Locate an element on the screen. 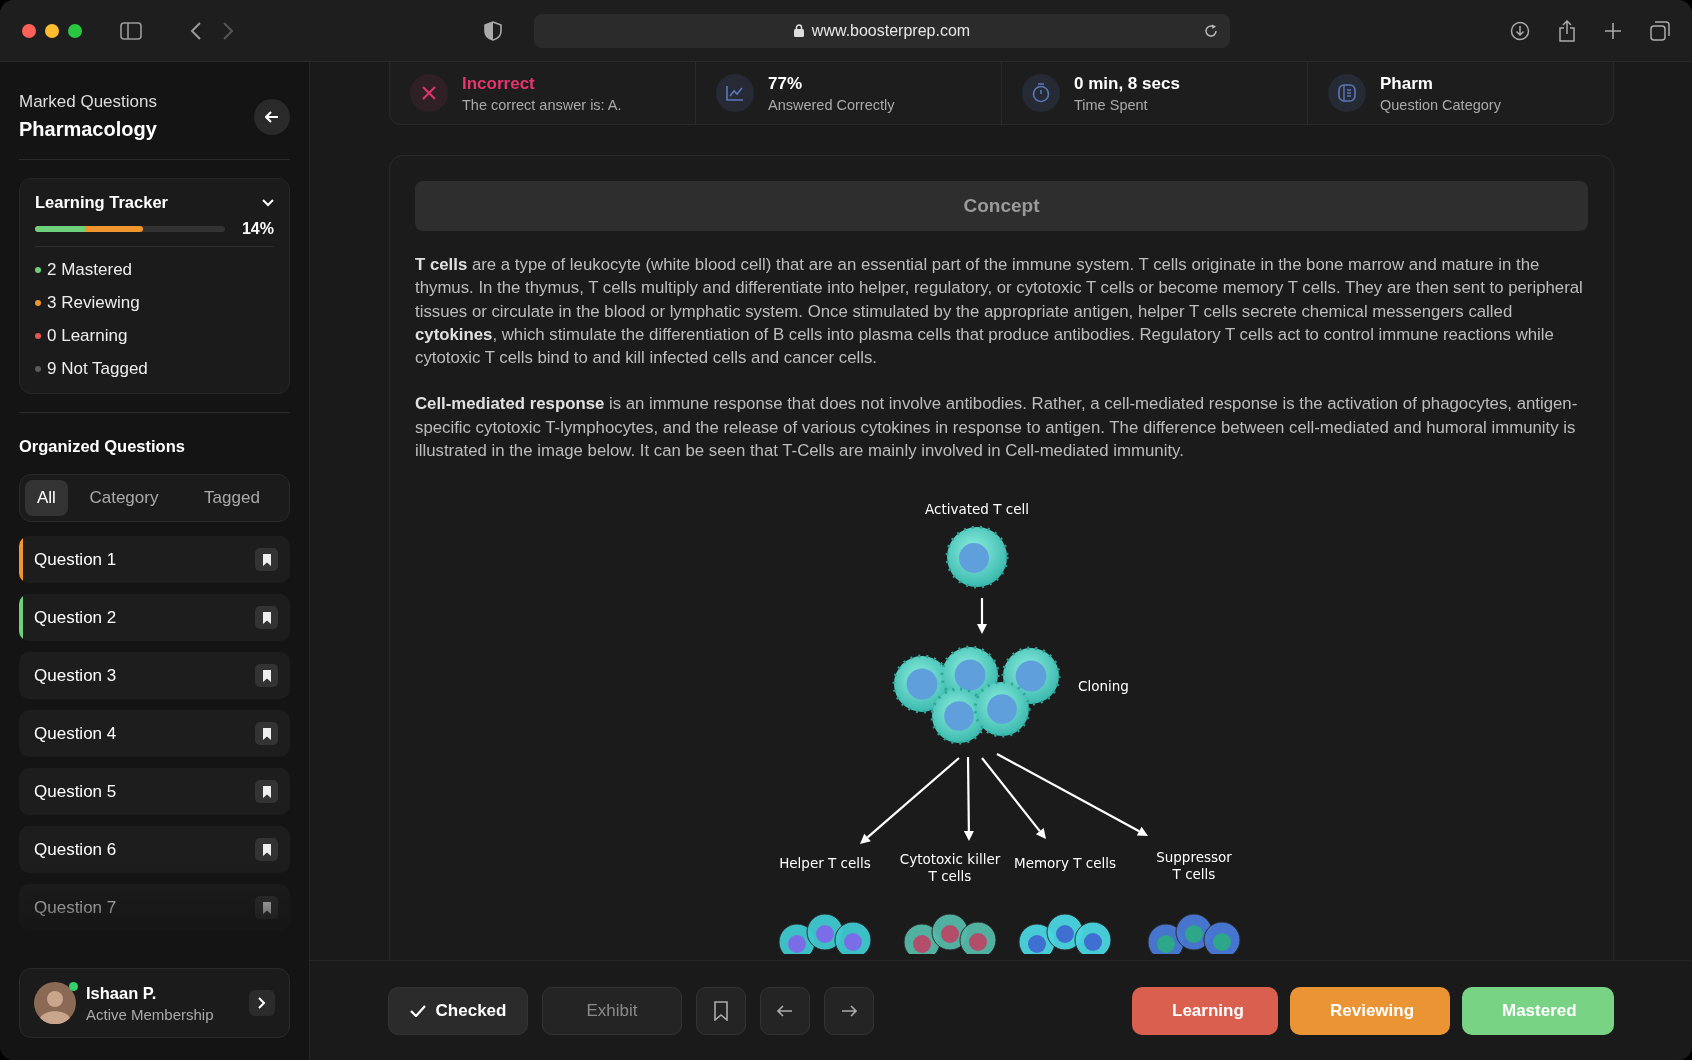 The height and width of the screenshot is (1060, 1692). legend-label: 3 Reviewing is located at coordinates (93, 302).